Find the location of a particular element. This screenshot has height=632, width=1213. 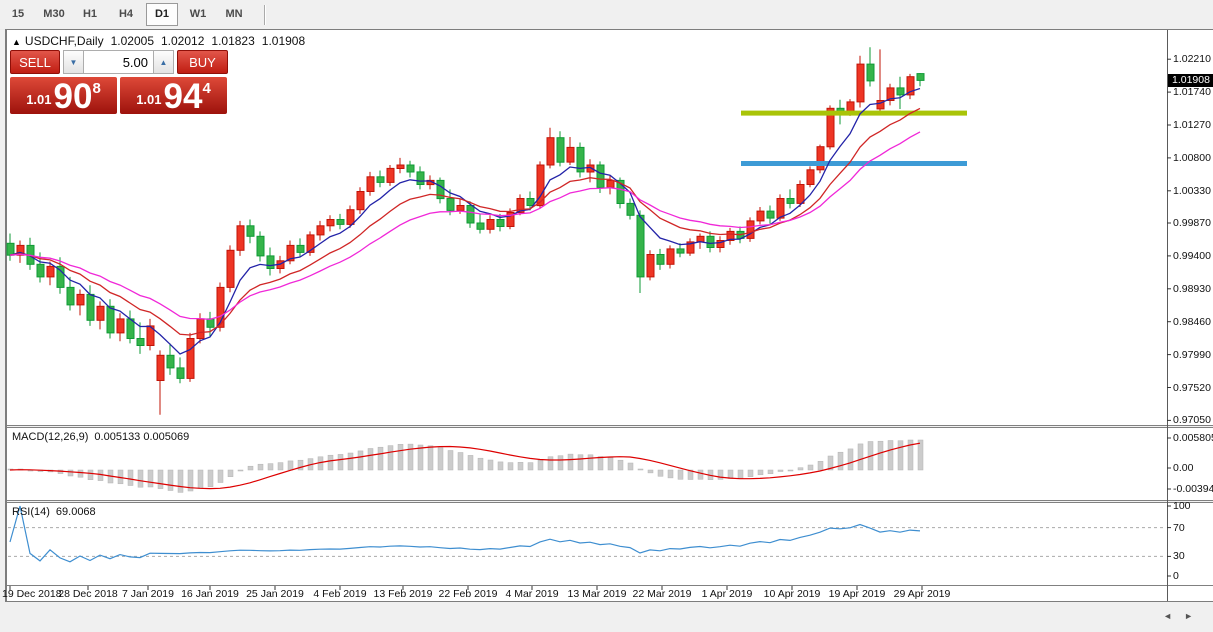

timeframe-button-m30: M30 is located at coordinates (54, 14).